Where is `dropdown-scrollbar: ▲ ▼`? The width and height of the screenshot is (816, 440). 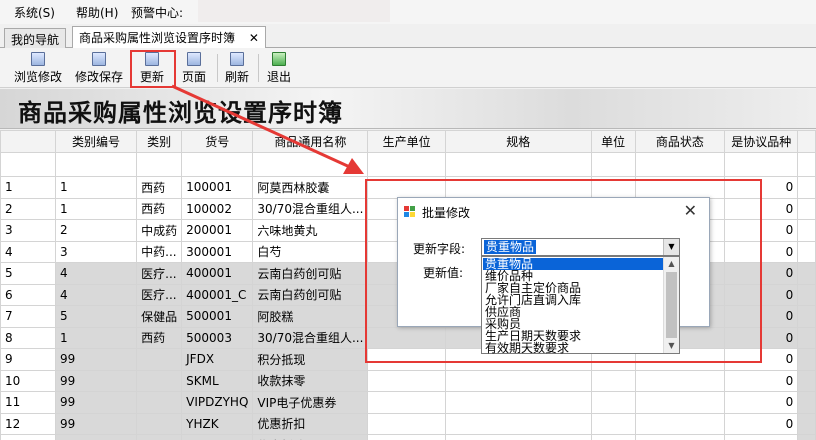
dropdown-scrollbar: ▲ ▼ is located at coordinates (671, 305).